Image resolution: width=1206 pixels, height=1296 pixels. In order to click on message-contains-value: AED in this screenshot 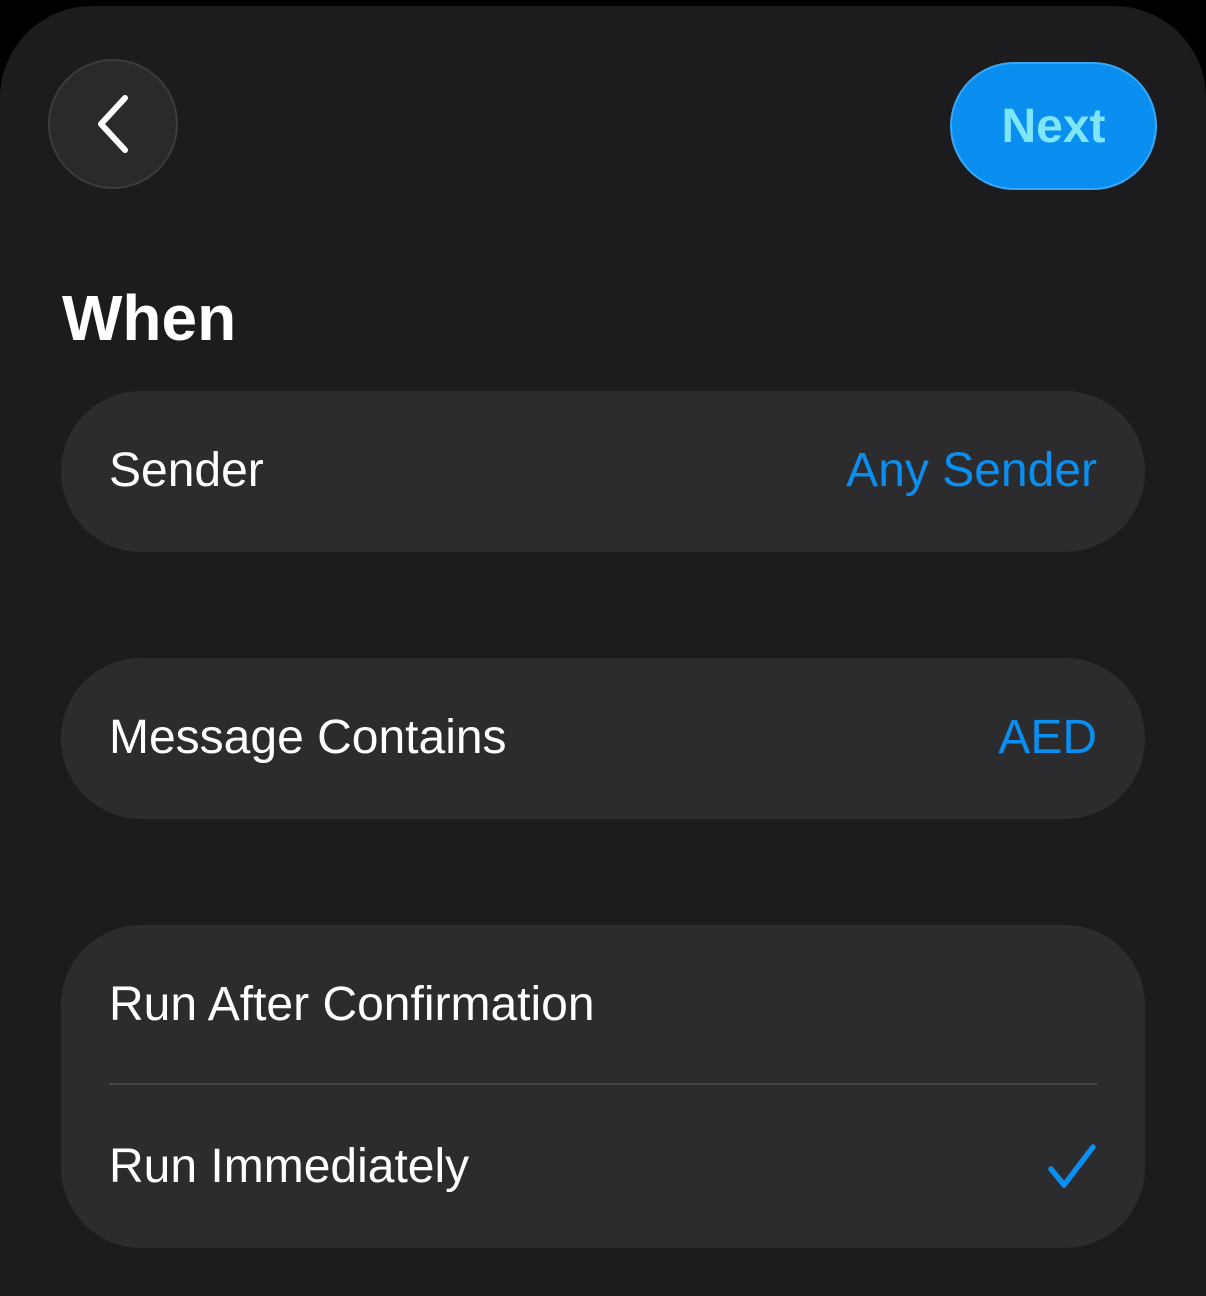, I will do `click(1047, 738)`.